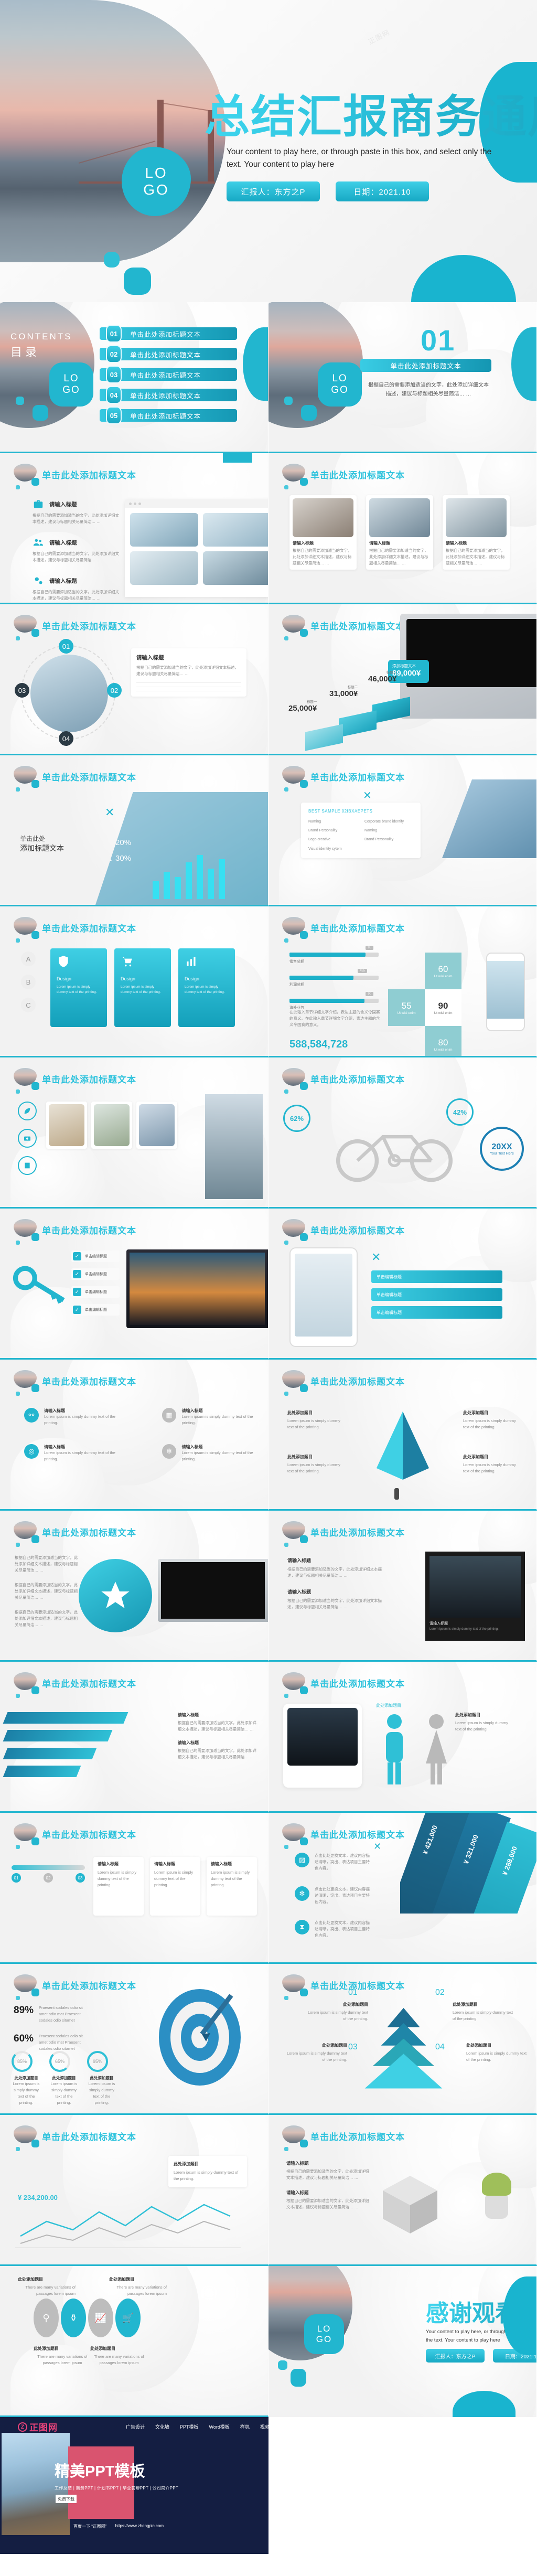 Image resolution: width=537 pixels, height=2576 pixels. Describe the element at coordinates (80, 1878) in the screenshot. I see `scale-badge: 03` at that location.